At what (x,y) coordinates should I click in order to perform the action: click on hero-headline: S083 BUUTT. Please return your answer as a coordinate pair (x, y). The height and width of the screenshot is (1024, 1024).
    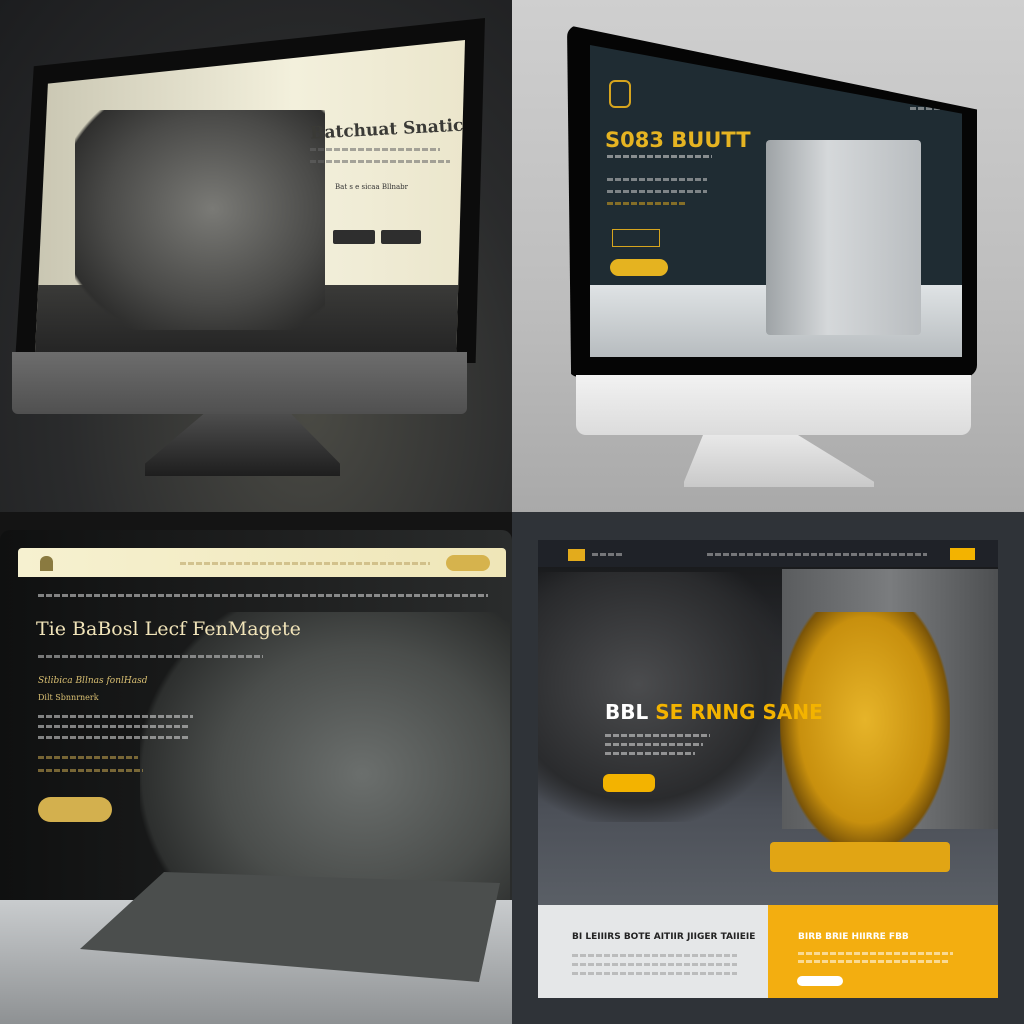
    Looking at the image, I should click on (678, 140).